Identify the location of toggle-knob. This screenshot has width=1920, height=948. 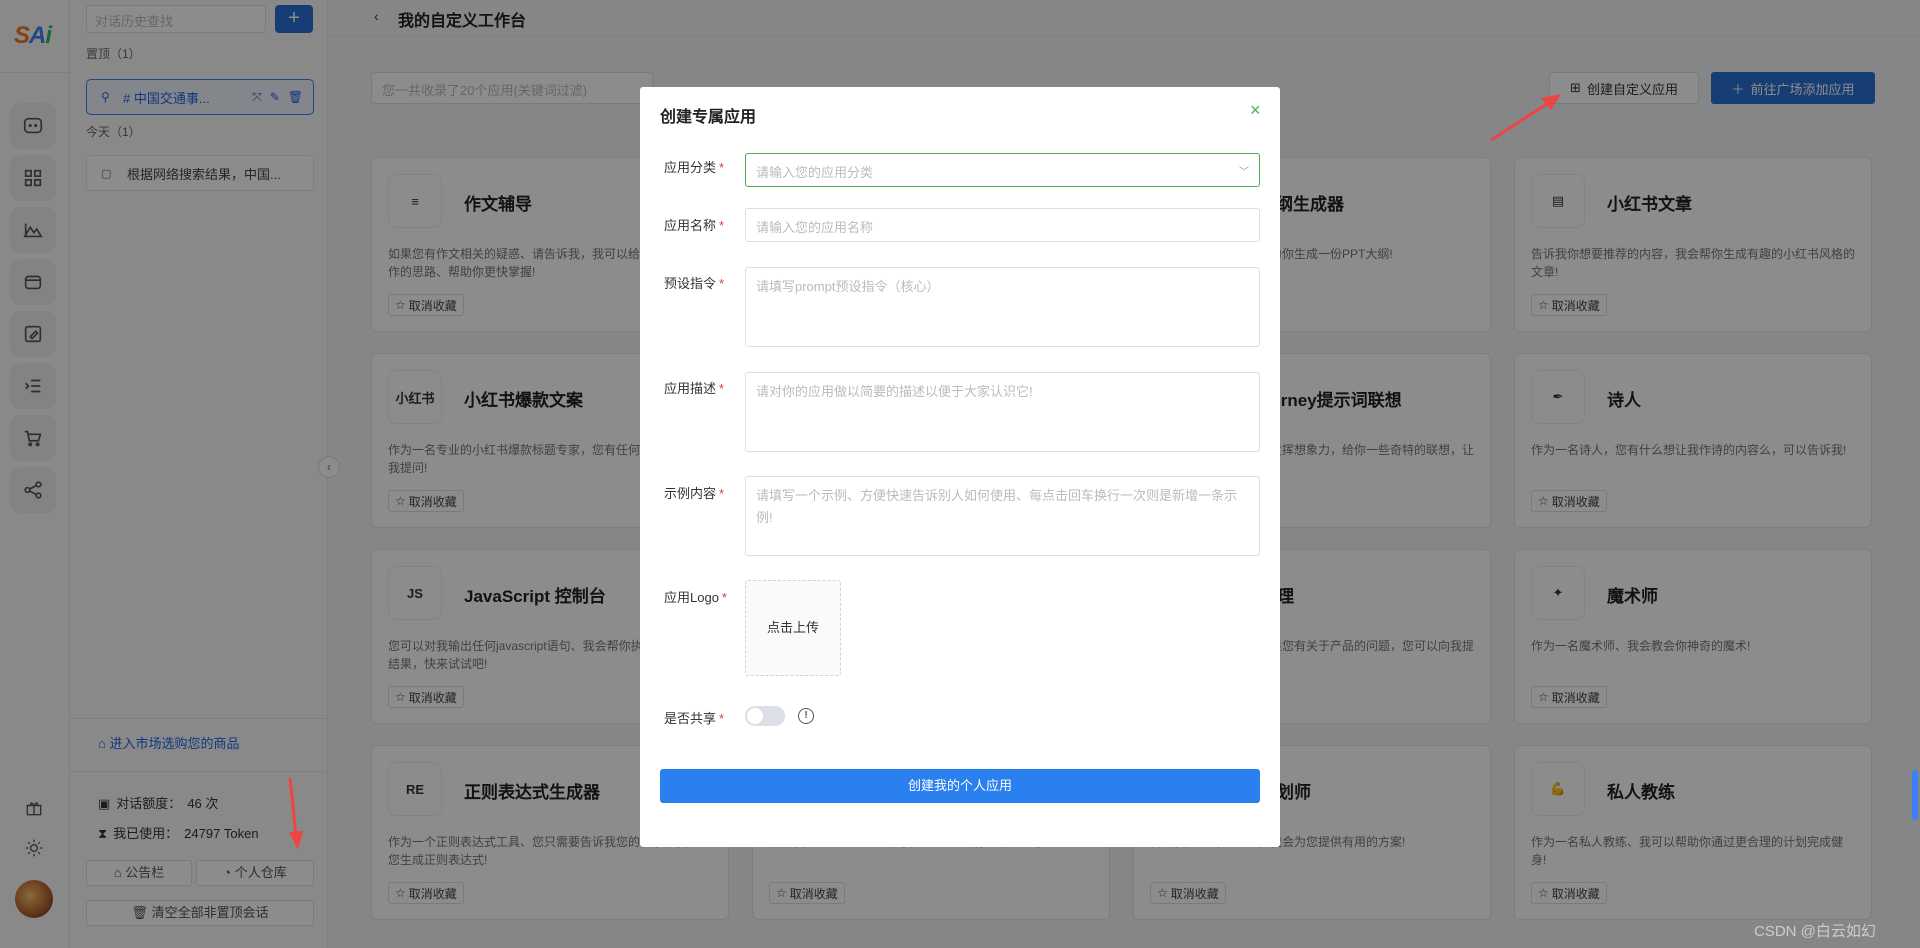
(755, 716).